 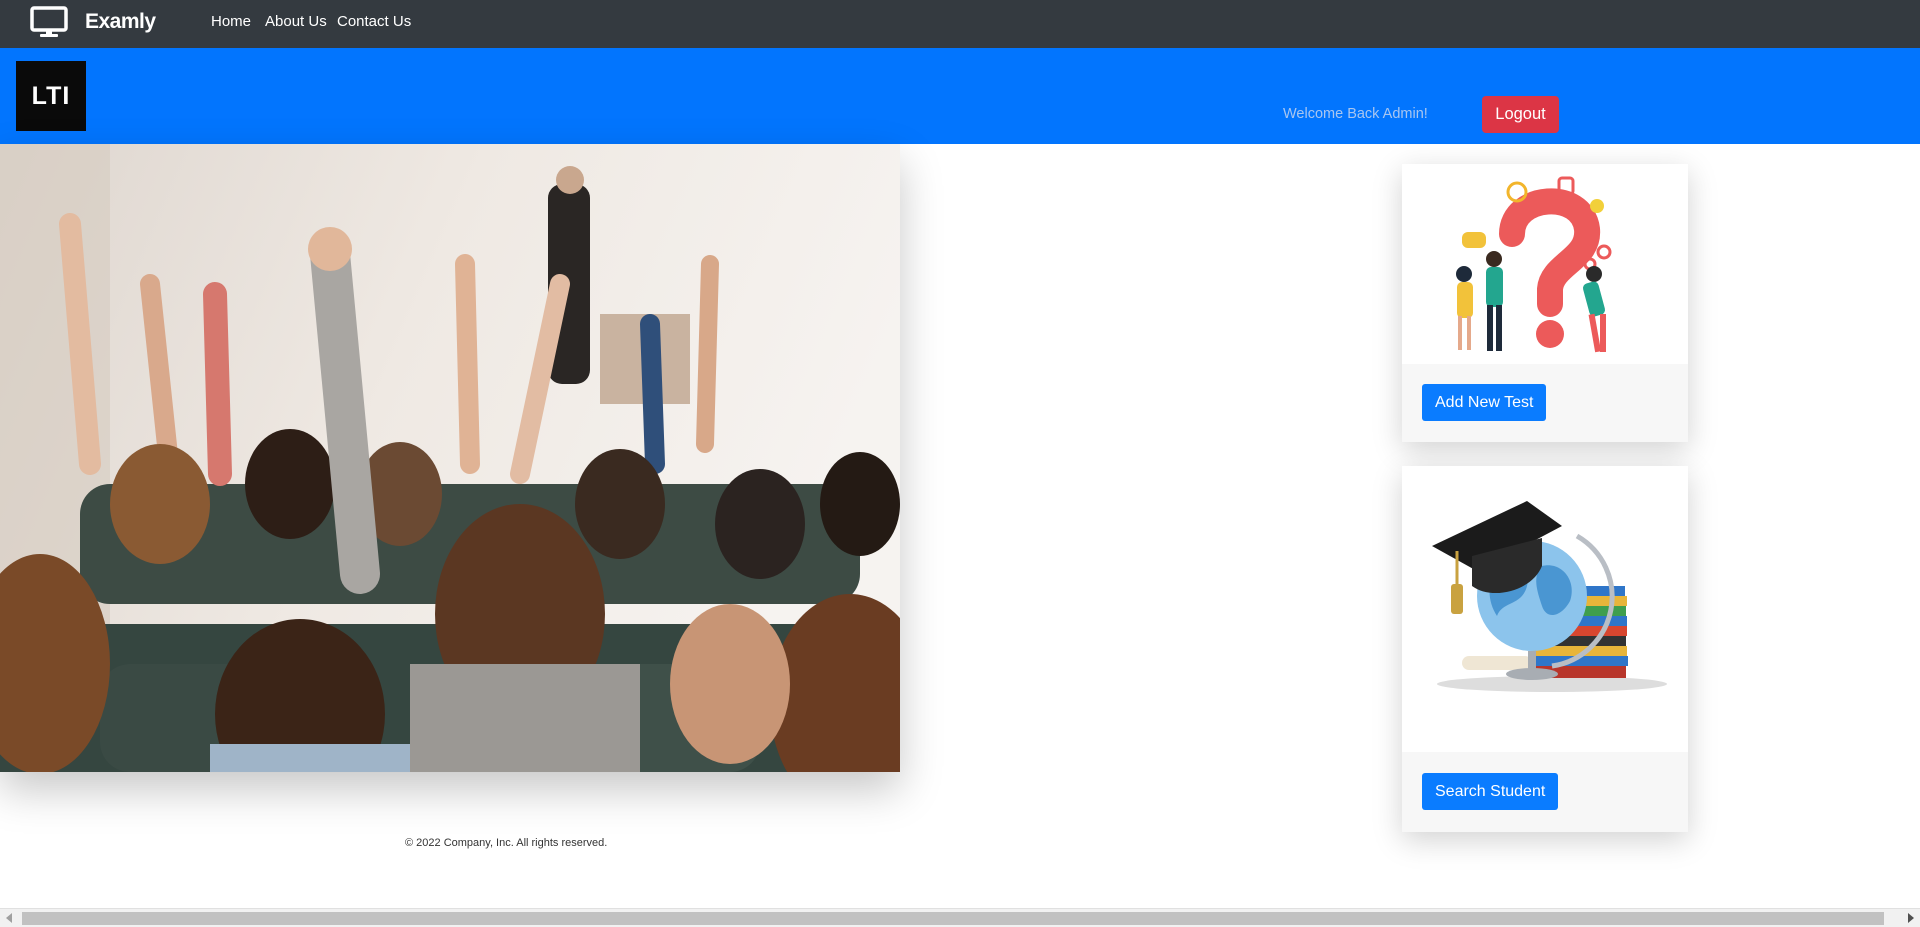 I want to click on welcome-message: Welcome Back Admin!, so click(x=1355, y=114).